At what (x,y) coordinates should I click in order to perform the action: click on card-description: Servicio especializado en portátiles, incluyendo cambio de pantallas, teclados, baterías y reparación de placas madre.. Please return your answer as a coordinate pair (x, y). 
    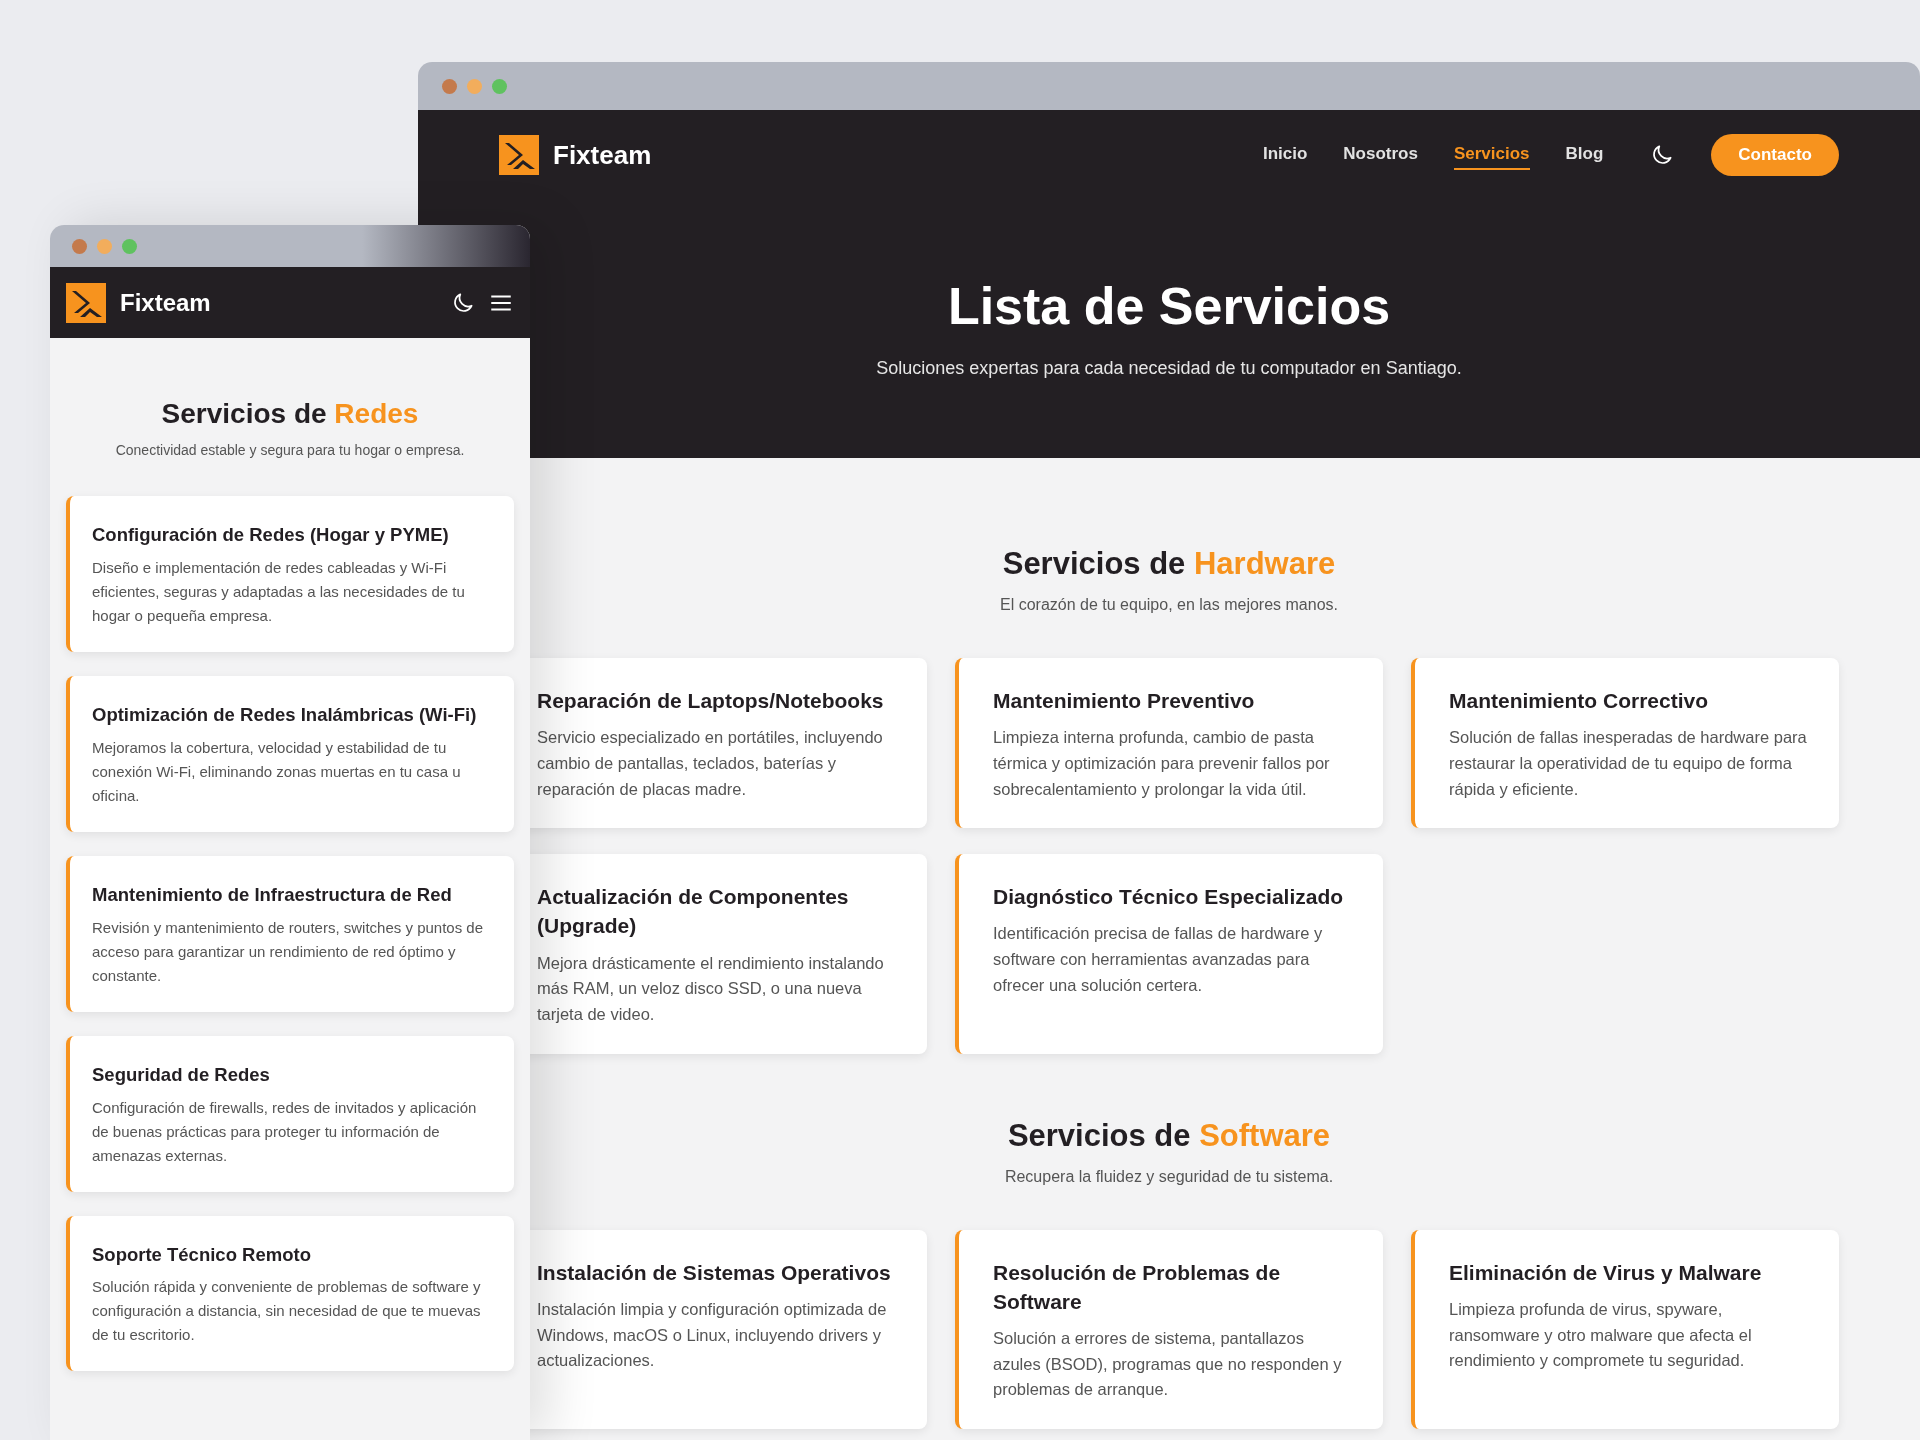
    Looking at the image, I should click on (710, 763).